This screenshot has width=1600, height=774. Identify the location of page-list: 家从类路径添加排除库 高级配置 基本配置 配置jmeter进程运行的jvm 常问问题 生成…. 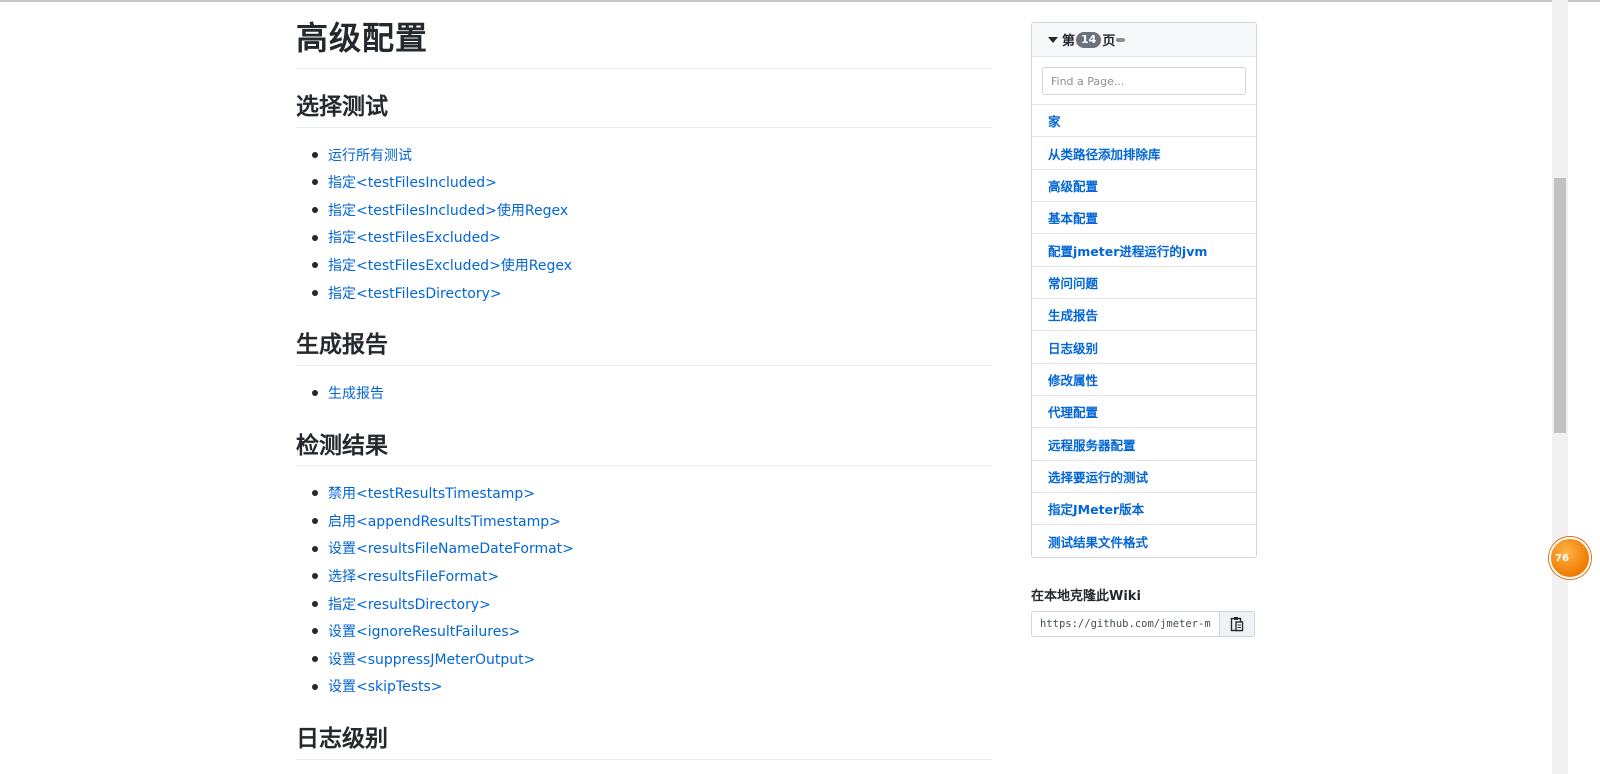
(1144, 331).